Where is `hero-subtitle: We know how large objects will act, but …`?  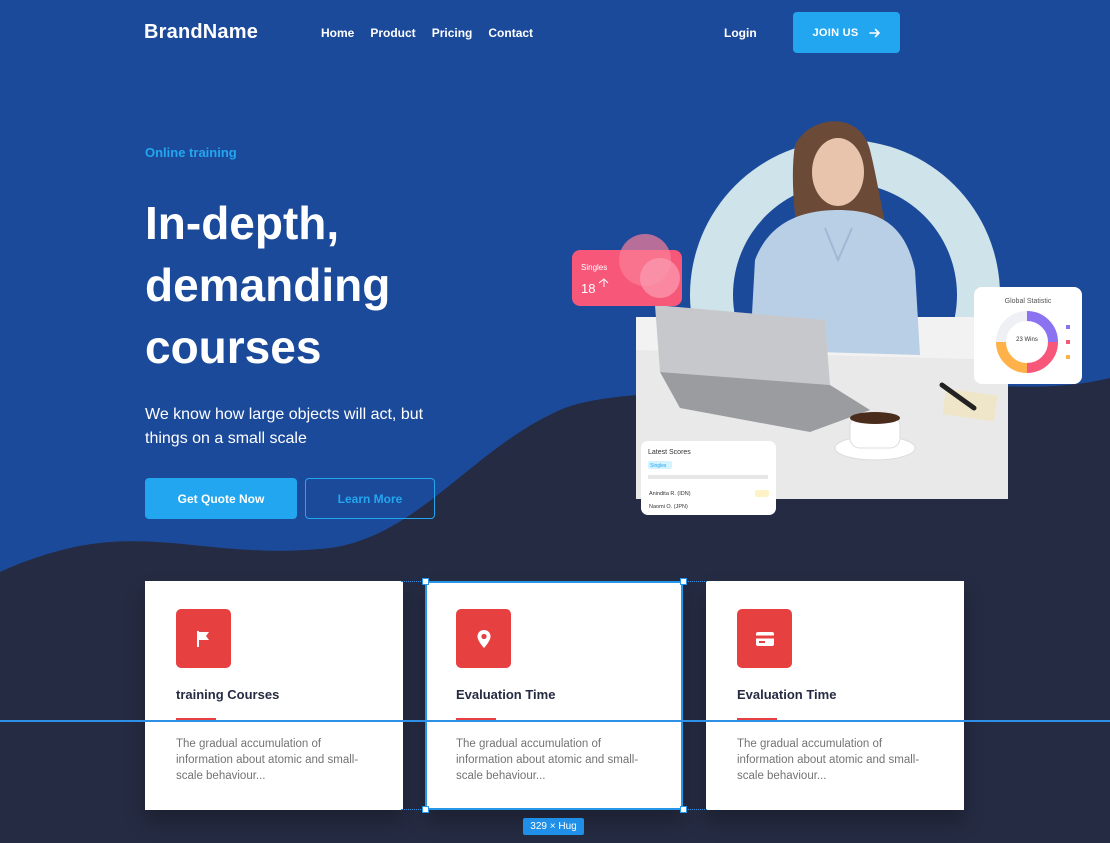
hero-subtitle: We know how large objects will act, but … is located at coordinates (284, 426).